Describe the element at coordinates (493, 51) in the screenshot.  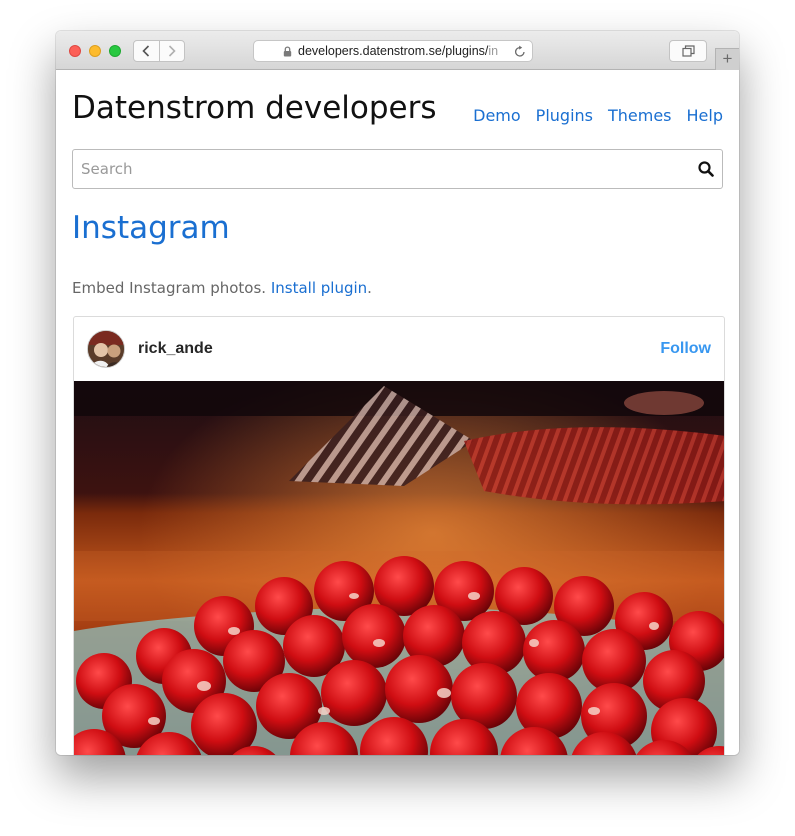
I see `url-faded: in` at that location.